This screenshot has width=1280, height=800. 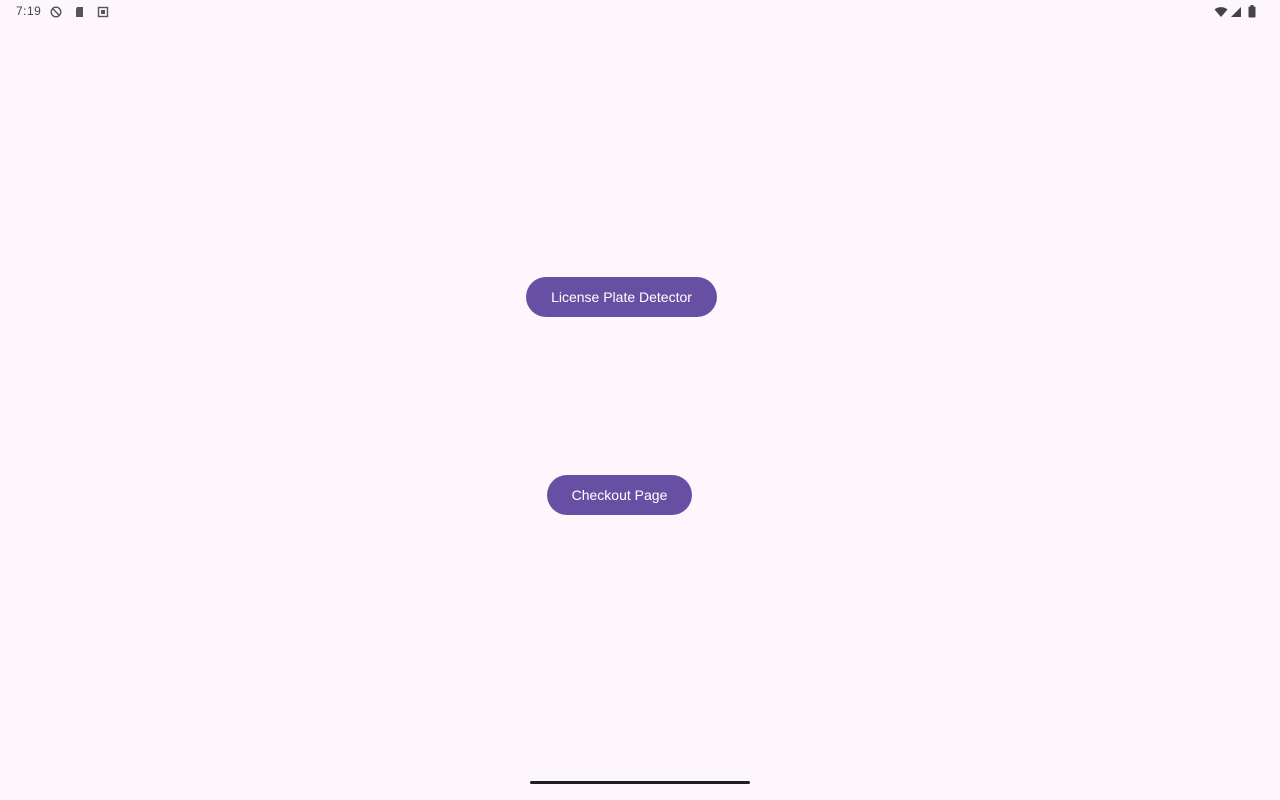 What do you see at coordinates (80, 11) in the screenshot?
I see `sd-card-icon` at bounding box center [80, 11].